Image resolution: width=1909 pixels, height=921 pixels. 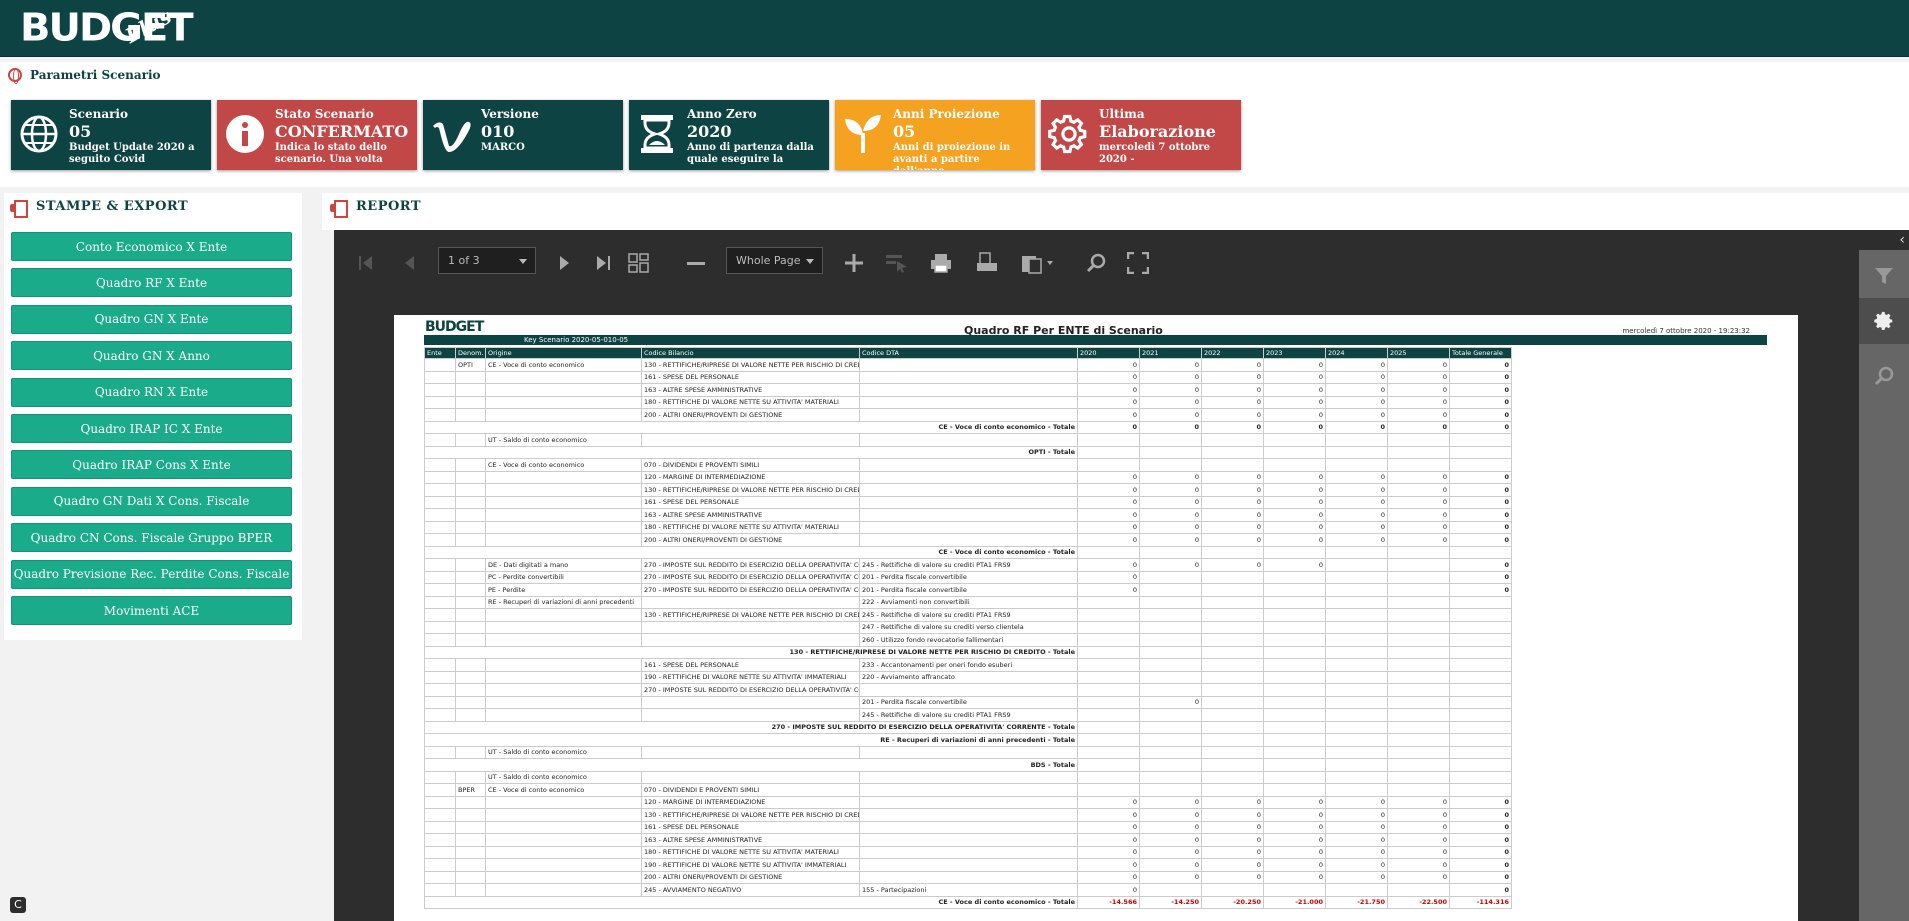 I want to click on corner-badge: C, so click(x=18, y=905).